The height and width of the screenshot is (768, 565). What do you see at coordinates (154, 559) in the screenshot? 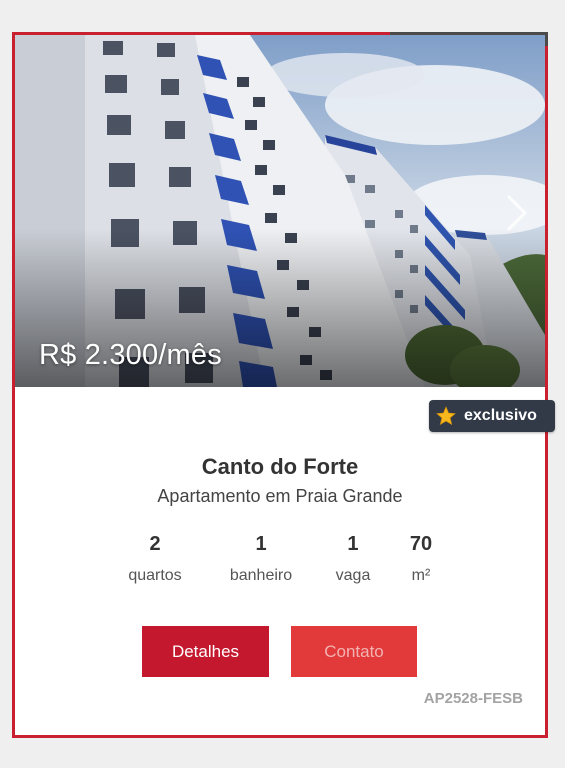
I see `feature-quartos: 2 quartos` at bounding box center [154, 559].